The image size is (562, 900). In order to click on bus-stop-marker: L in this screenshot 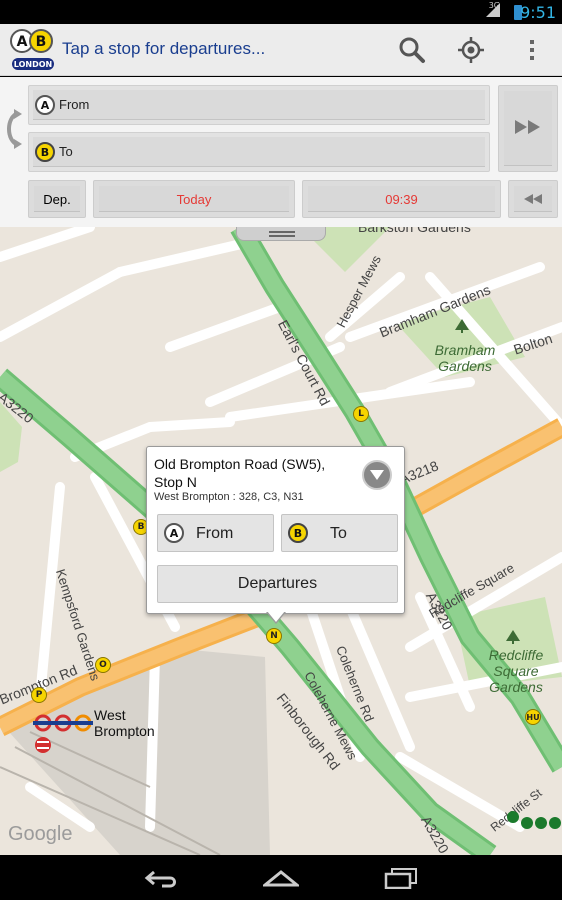, I will do `click(361, 414)`.